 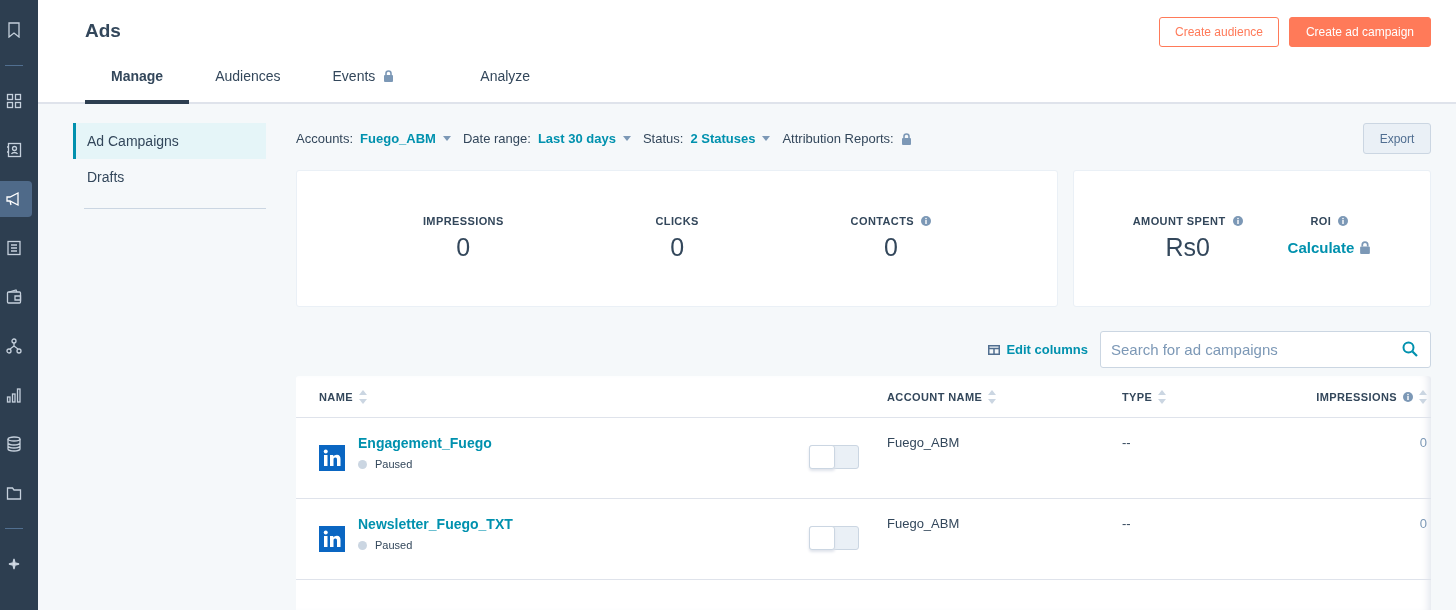 What do you see at coordinates (103, 31) in the screenshot?
I see `page-title: Ads` at bounding box center [103, 31].